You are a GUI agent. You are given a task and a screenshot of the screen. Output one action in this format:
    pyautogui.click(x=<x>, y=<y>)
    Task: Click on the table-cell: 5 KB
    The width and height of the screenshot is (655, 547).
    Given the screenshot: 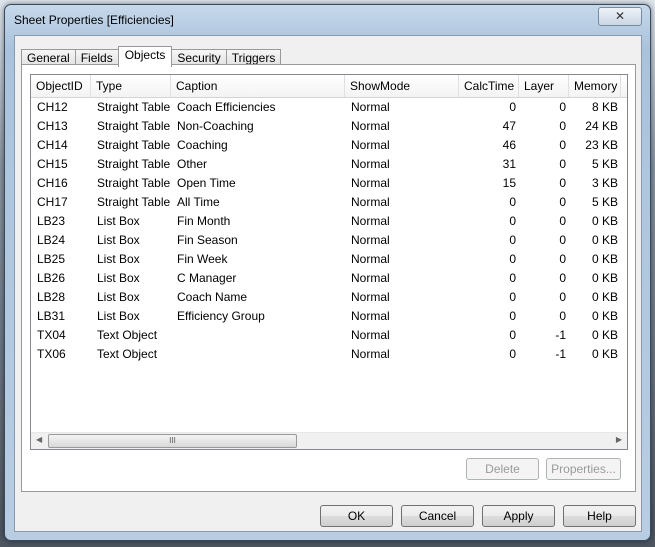 What is the action you would take?
    pyautogui.click(x=604, y=164)
    